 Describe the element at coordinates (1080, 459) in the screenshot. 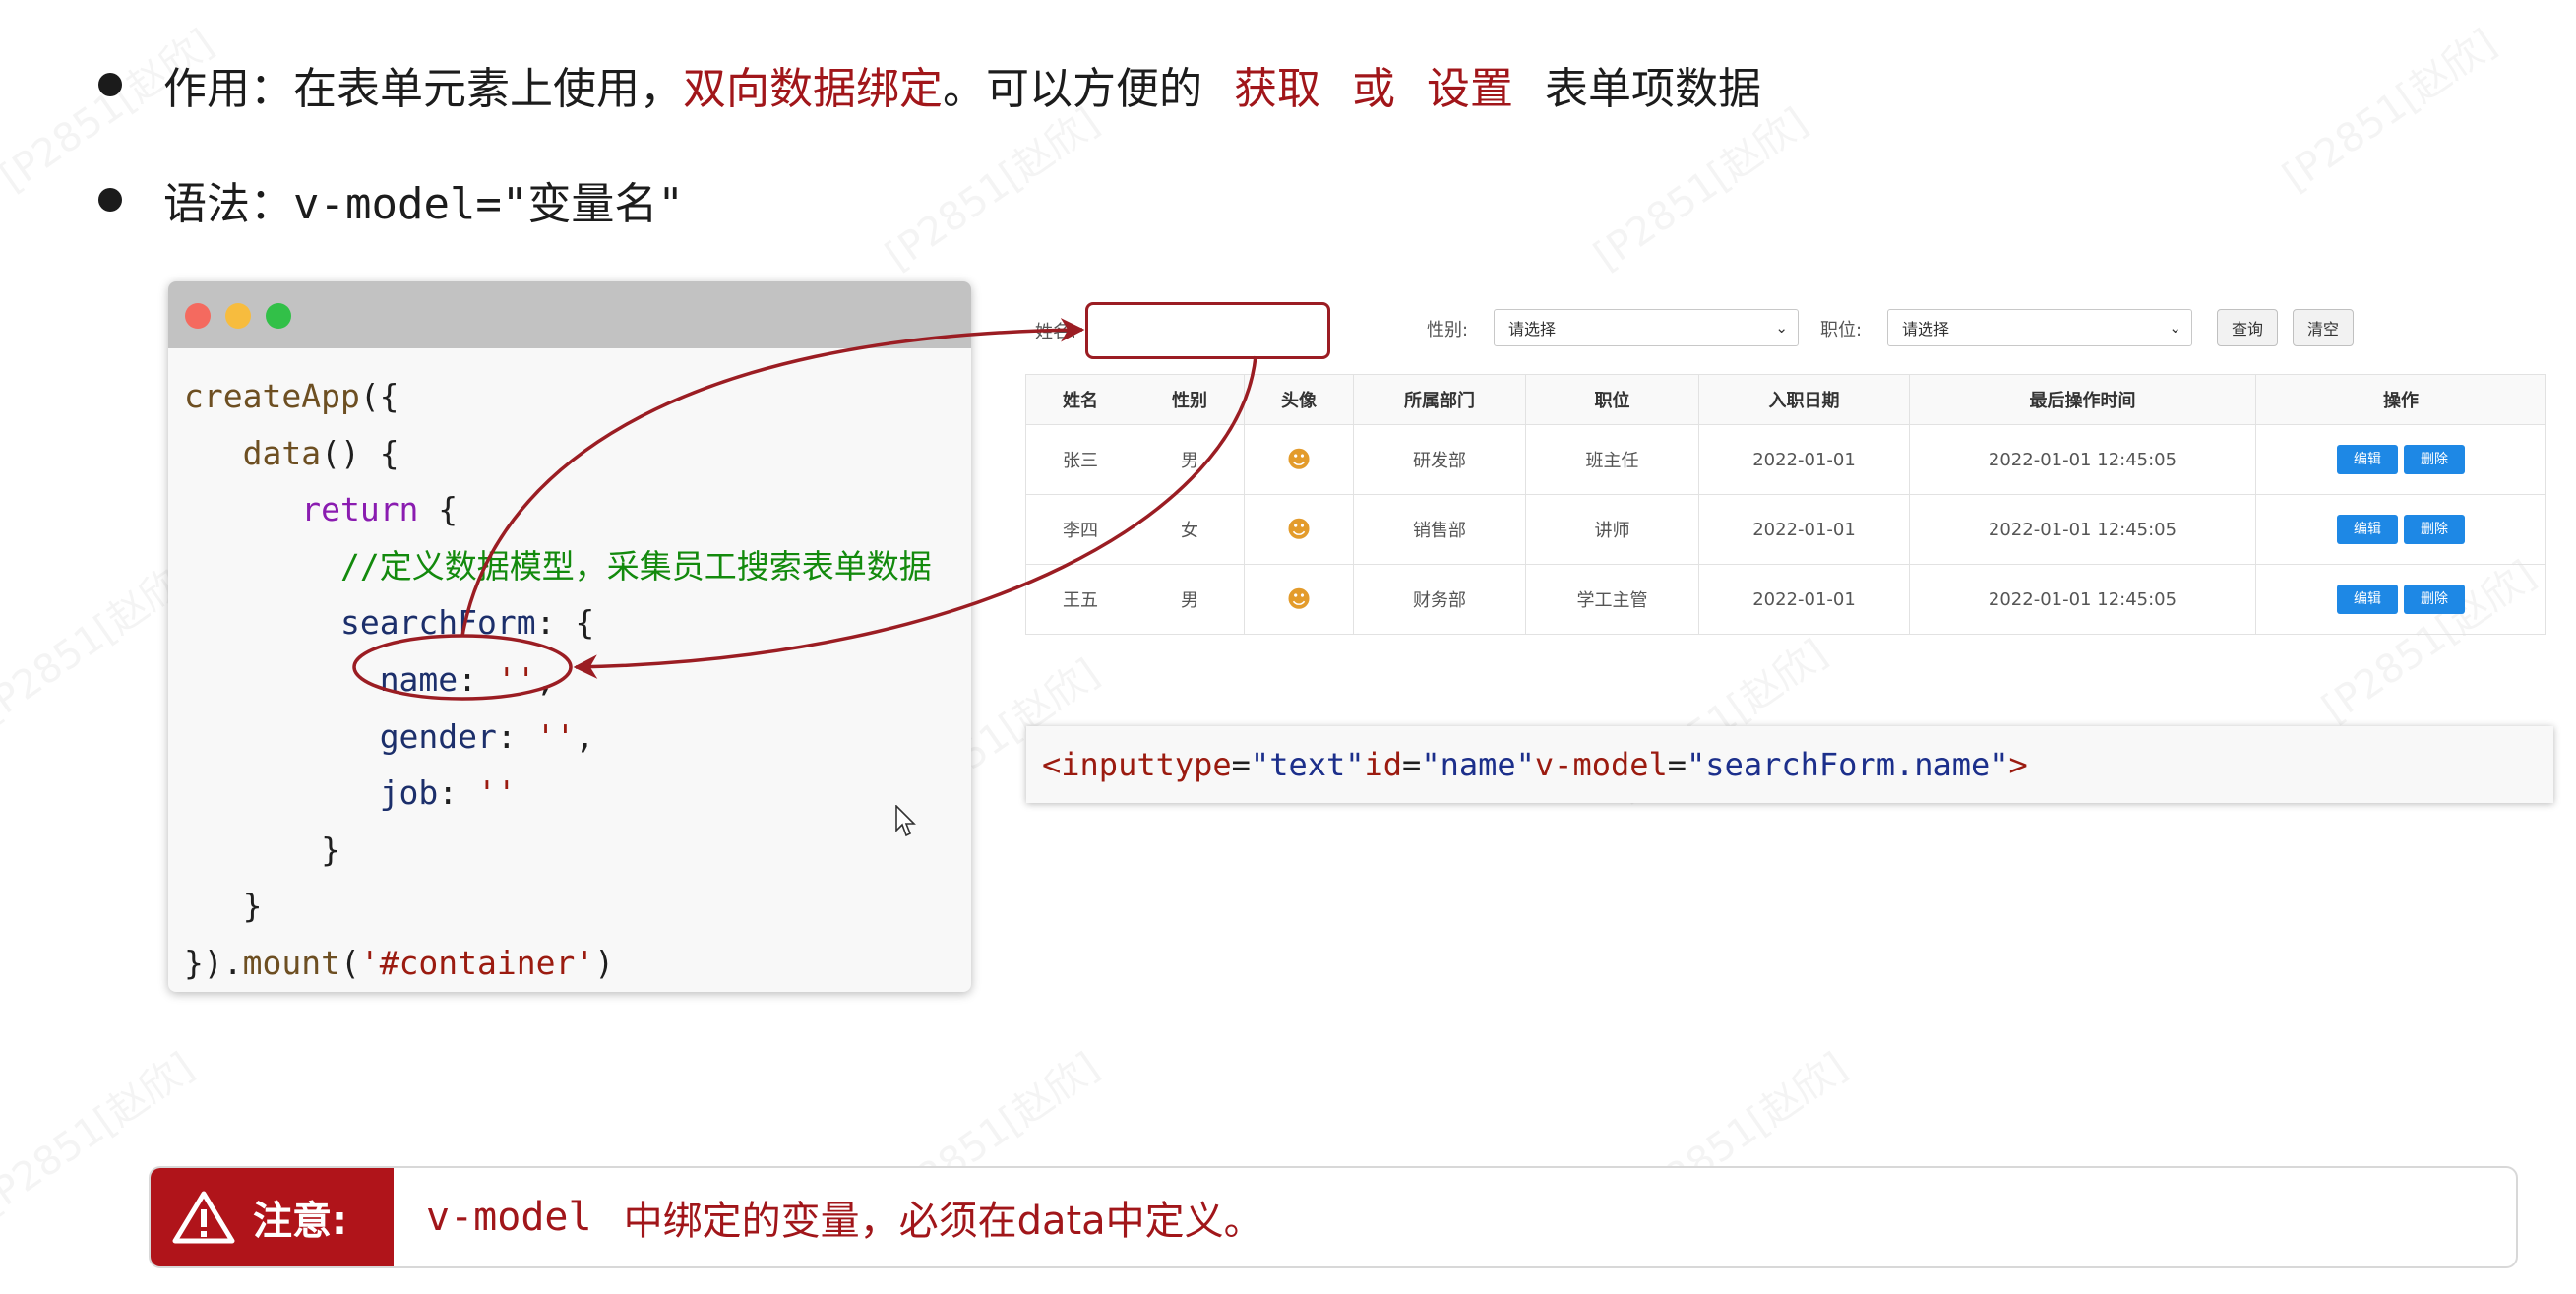

I see `cell-name: 张三` at that location.